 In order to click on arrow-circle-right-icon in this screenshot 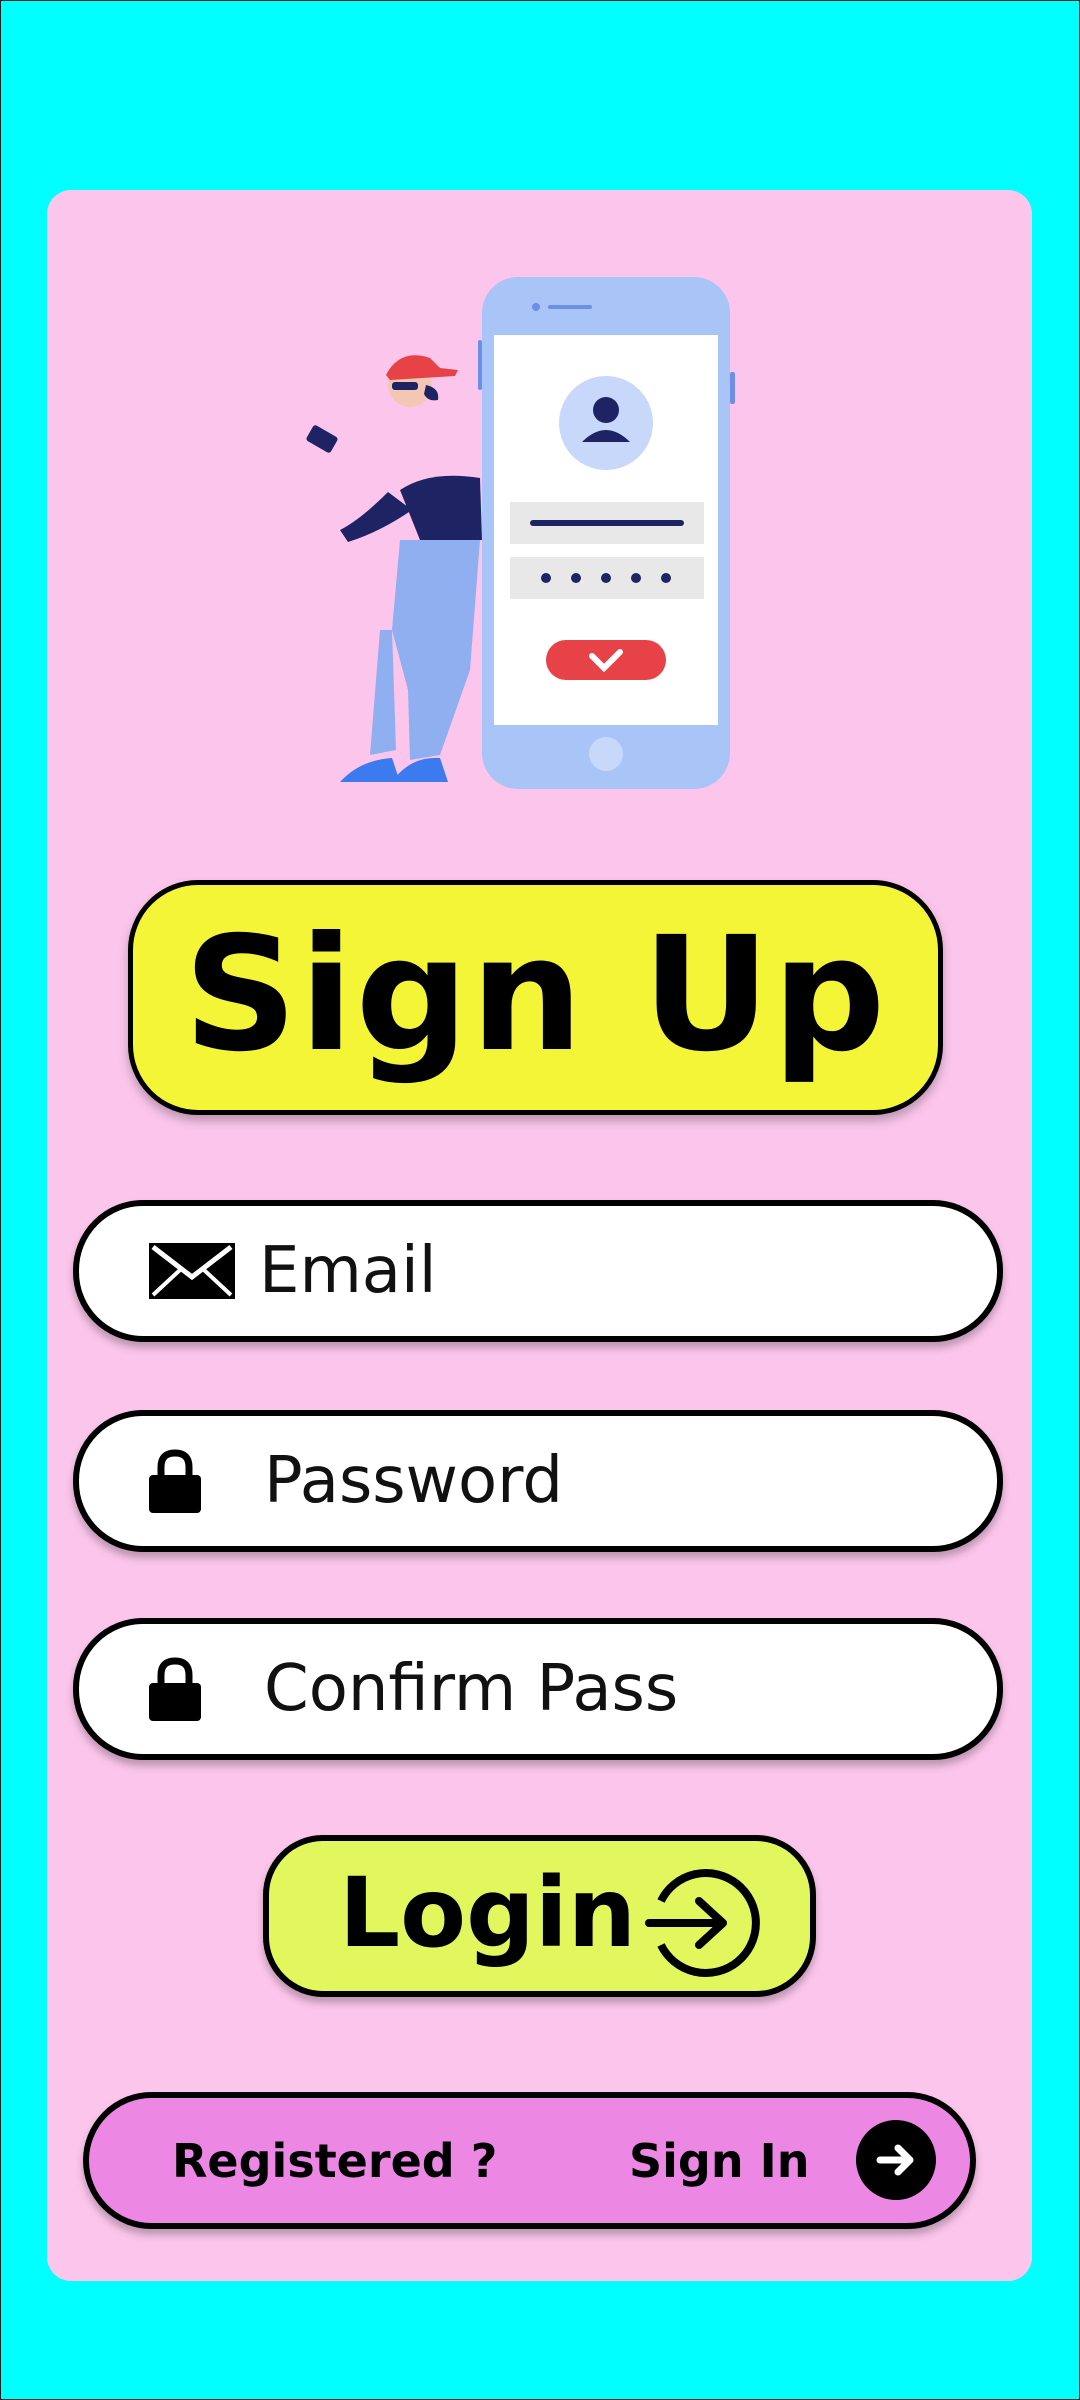, I will do `click(701, 1925)`.